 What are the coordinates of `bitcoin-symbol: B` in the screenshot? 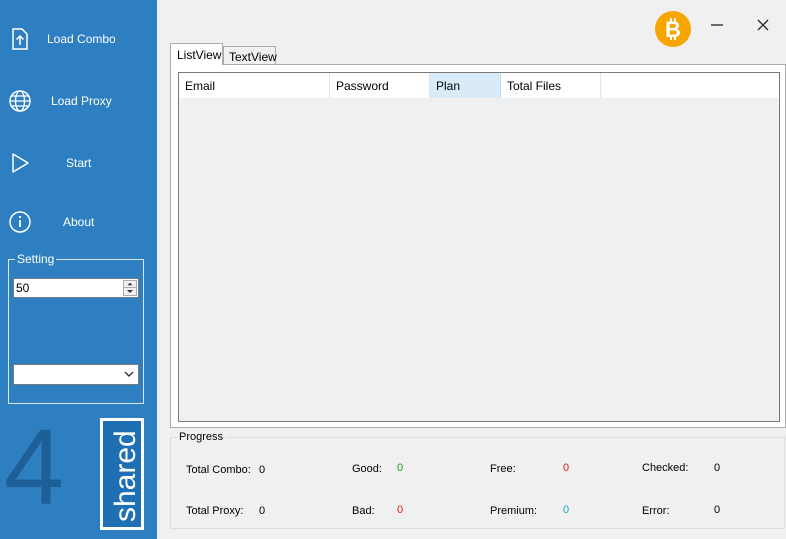 It's located at (673, 29).